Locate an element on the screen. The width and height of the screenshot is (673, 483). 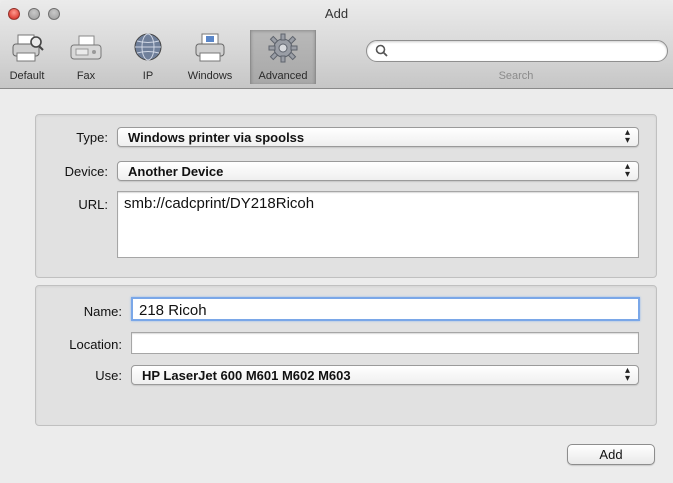
location-field is located at coordinates (385, 343).